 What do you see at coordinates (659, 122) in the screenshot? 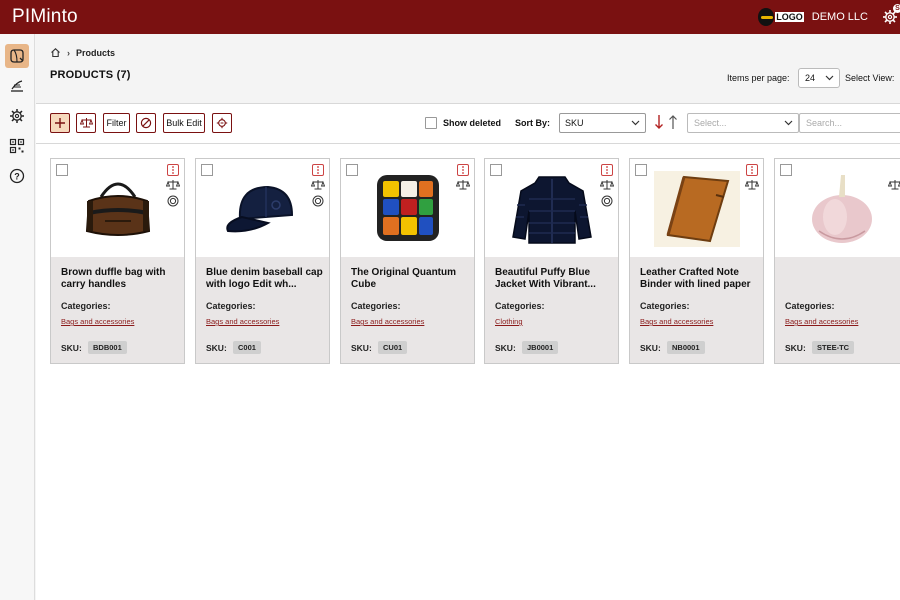
I see `sort-descending-icon` at bounding box center [659, 122].